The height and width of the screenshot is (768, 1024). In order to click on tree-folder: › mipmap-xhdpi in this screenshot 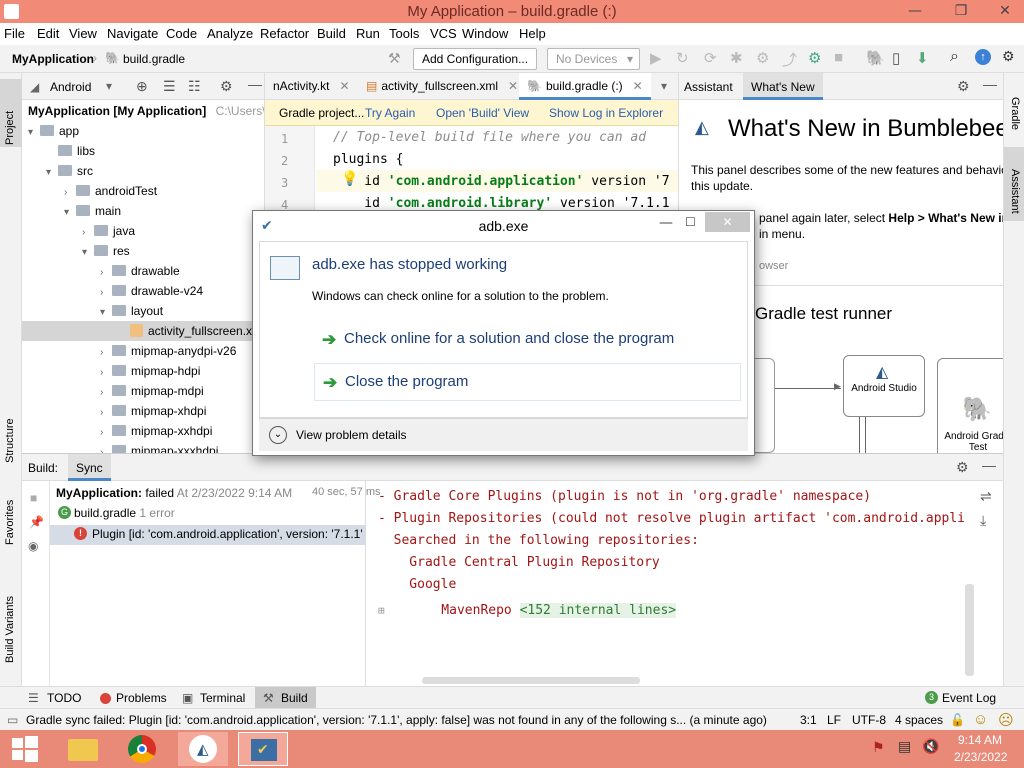, I will do `click(153, 411)`.